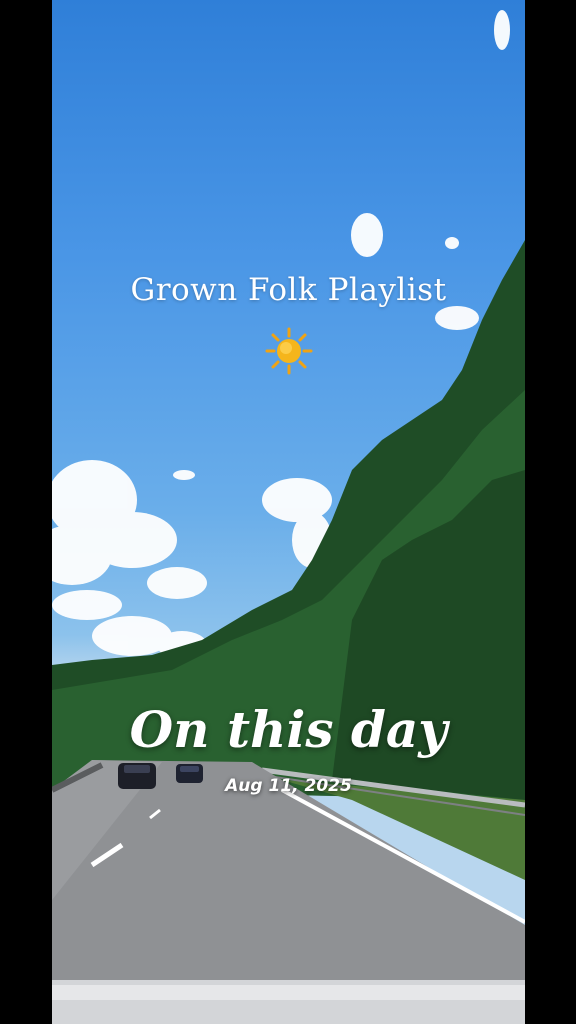  What do you see at coordinates (289, 351) in the screenshot?
I see `sun-icon` at bounding box center [289, 351].